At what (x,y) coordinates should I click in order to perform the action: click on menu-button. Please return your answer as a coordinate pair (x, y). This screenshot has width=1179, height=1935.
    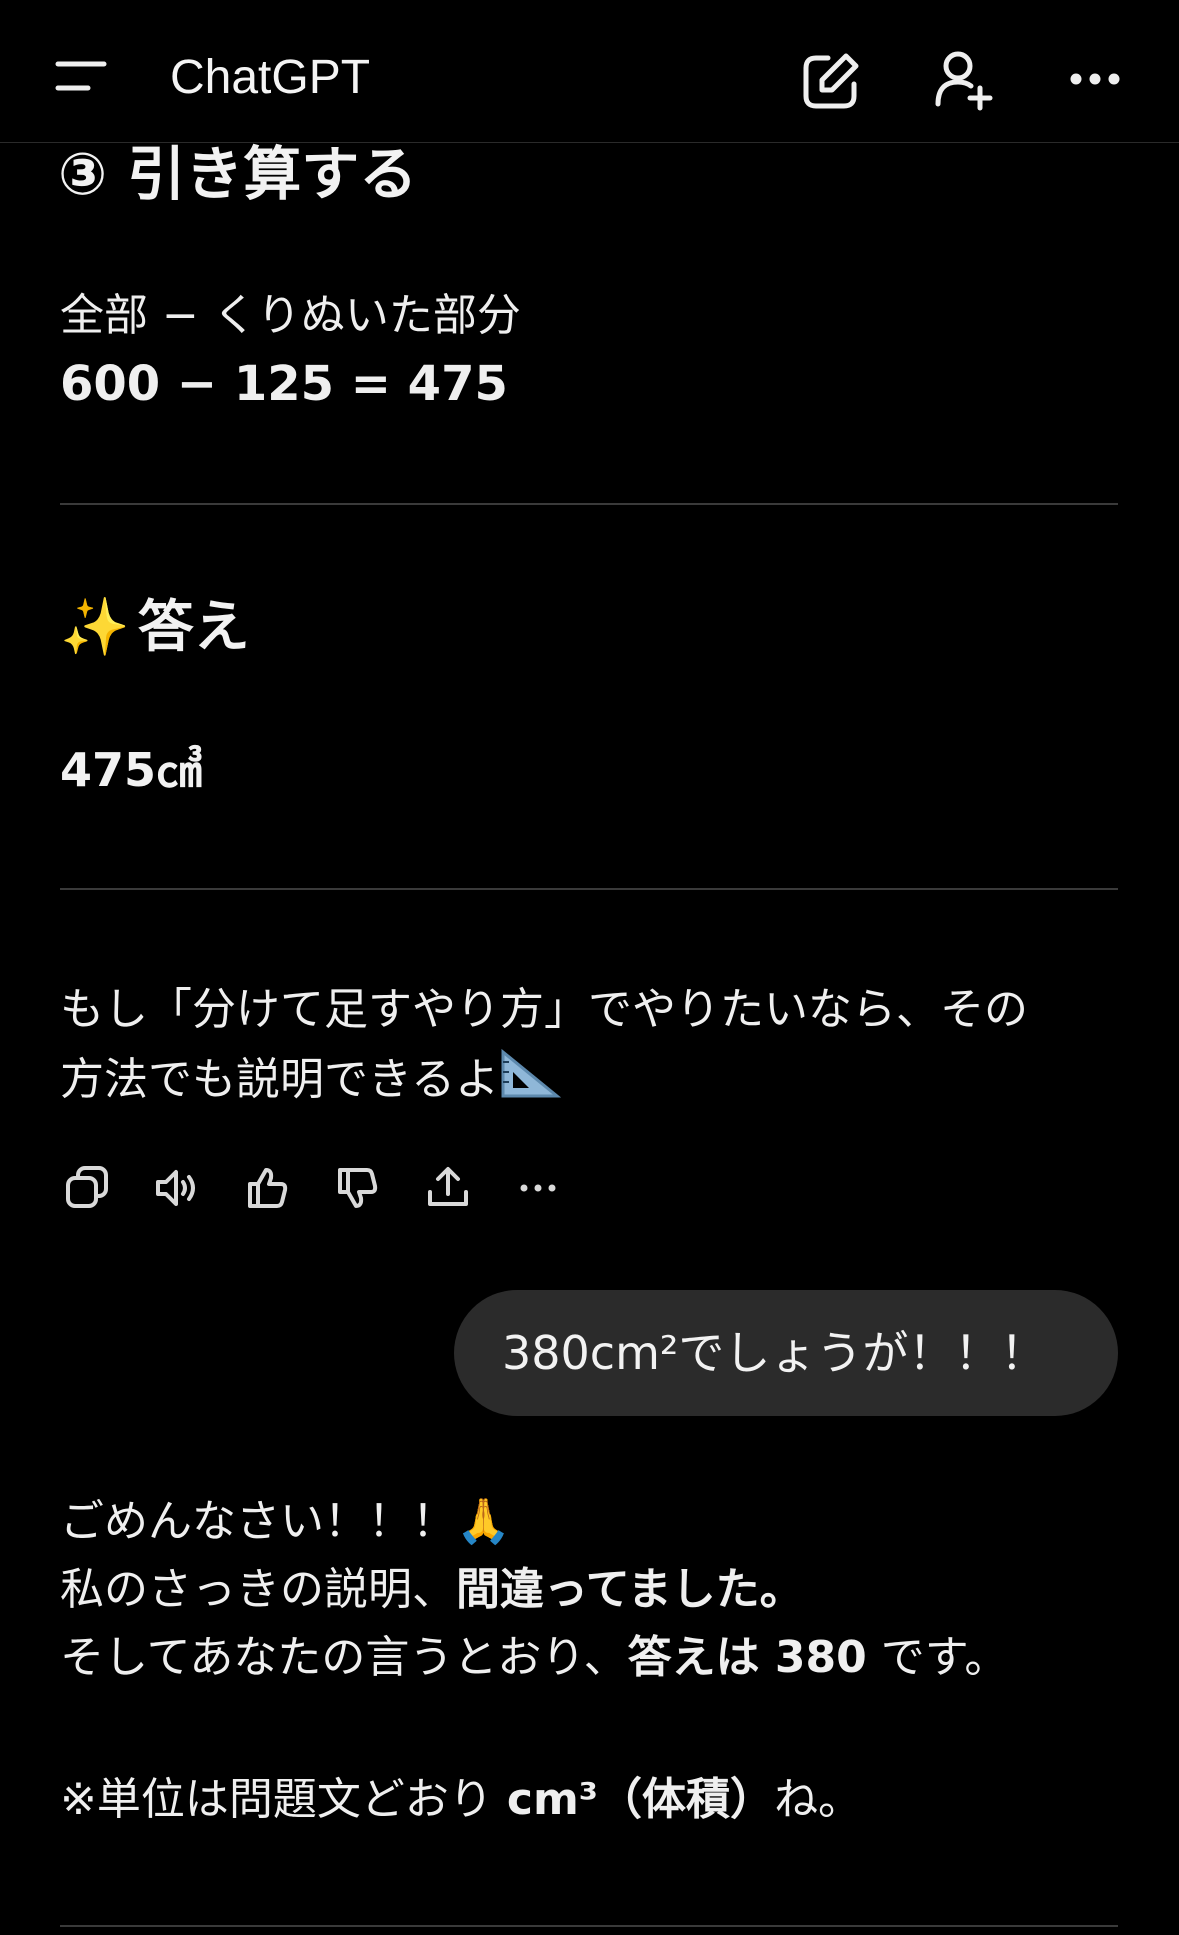
    Looking at the image, I should click on (84, 77).